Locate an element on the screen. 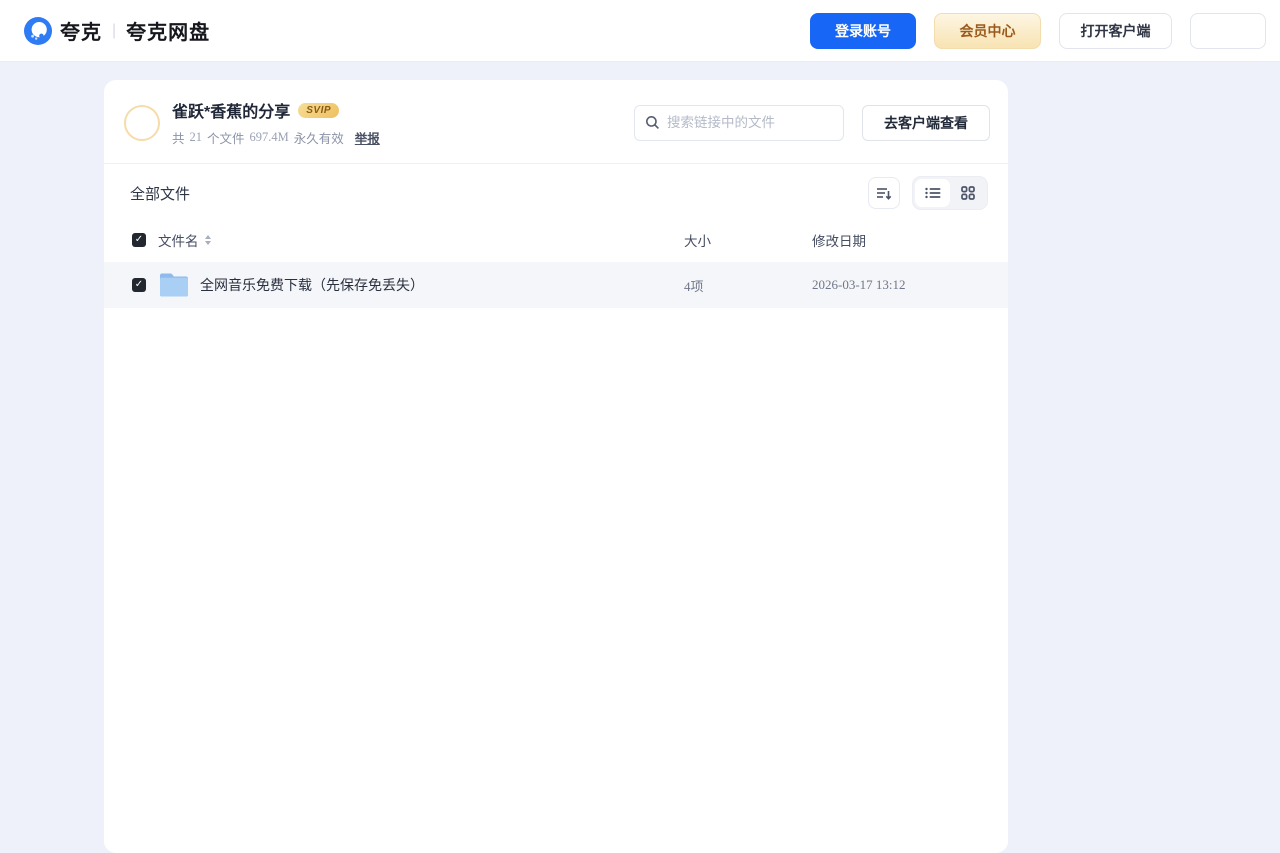 Image resolution: width=1280 pixels, height=853 pixels. login-button: 登录账号 is located at coordinates (863, 30).